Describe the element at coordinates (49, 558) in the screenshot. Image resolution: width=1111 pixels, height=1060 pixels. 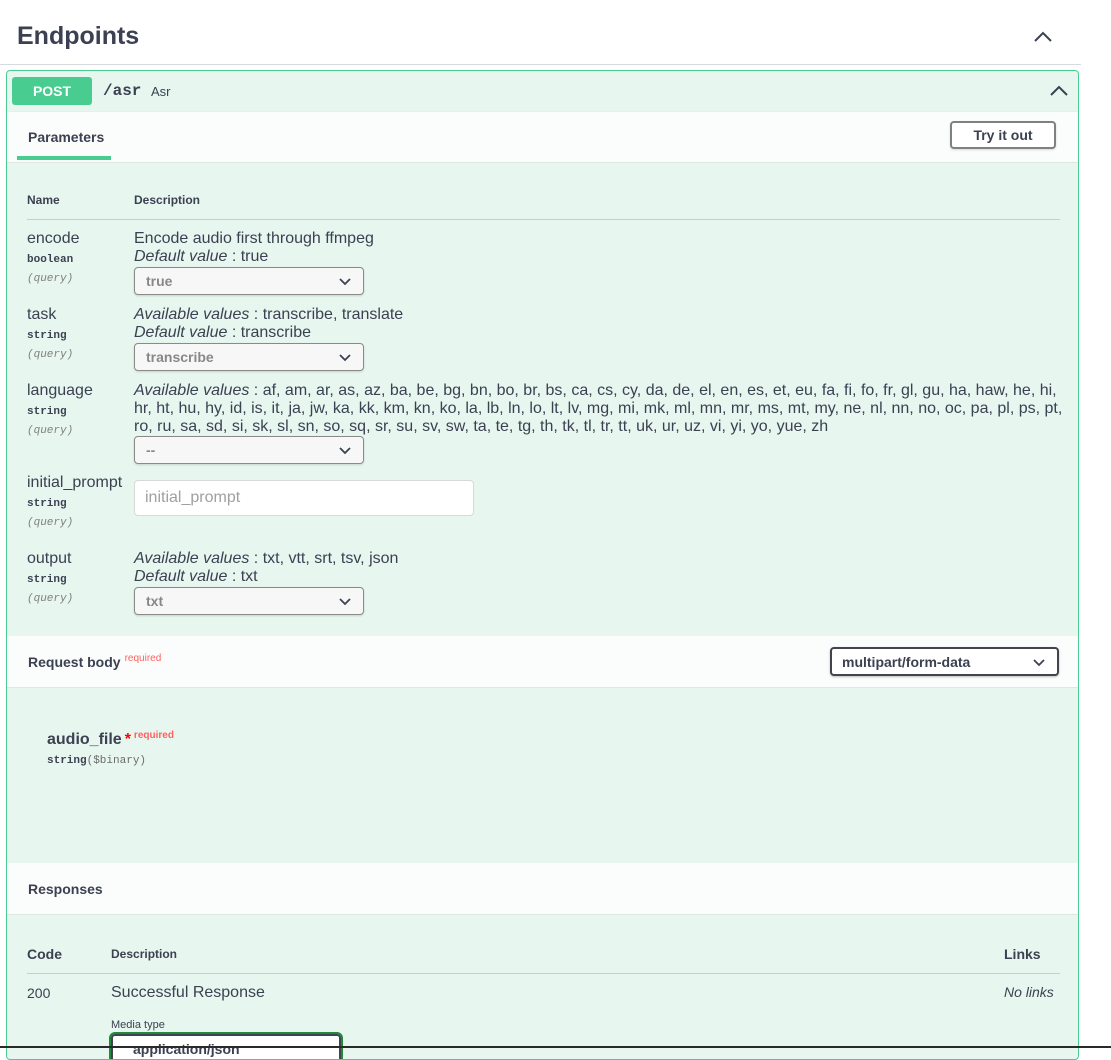
I see `param-name-output: output` at that location.